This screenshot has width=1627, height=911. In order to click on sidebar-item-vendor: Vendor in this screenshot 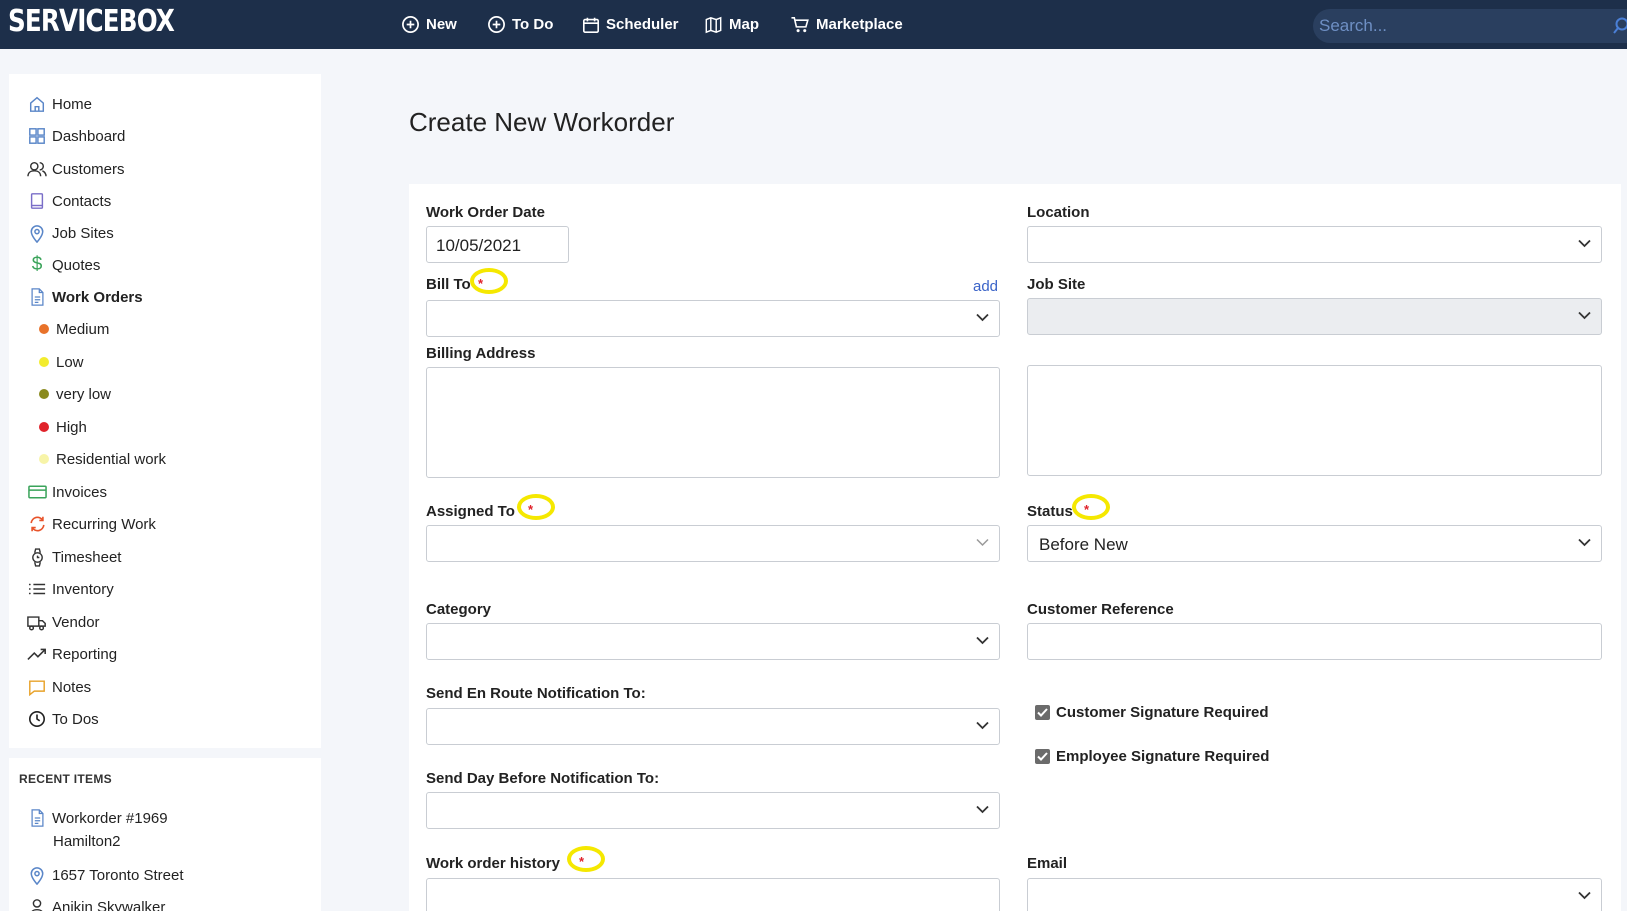, I will do `click(63, 622)`.